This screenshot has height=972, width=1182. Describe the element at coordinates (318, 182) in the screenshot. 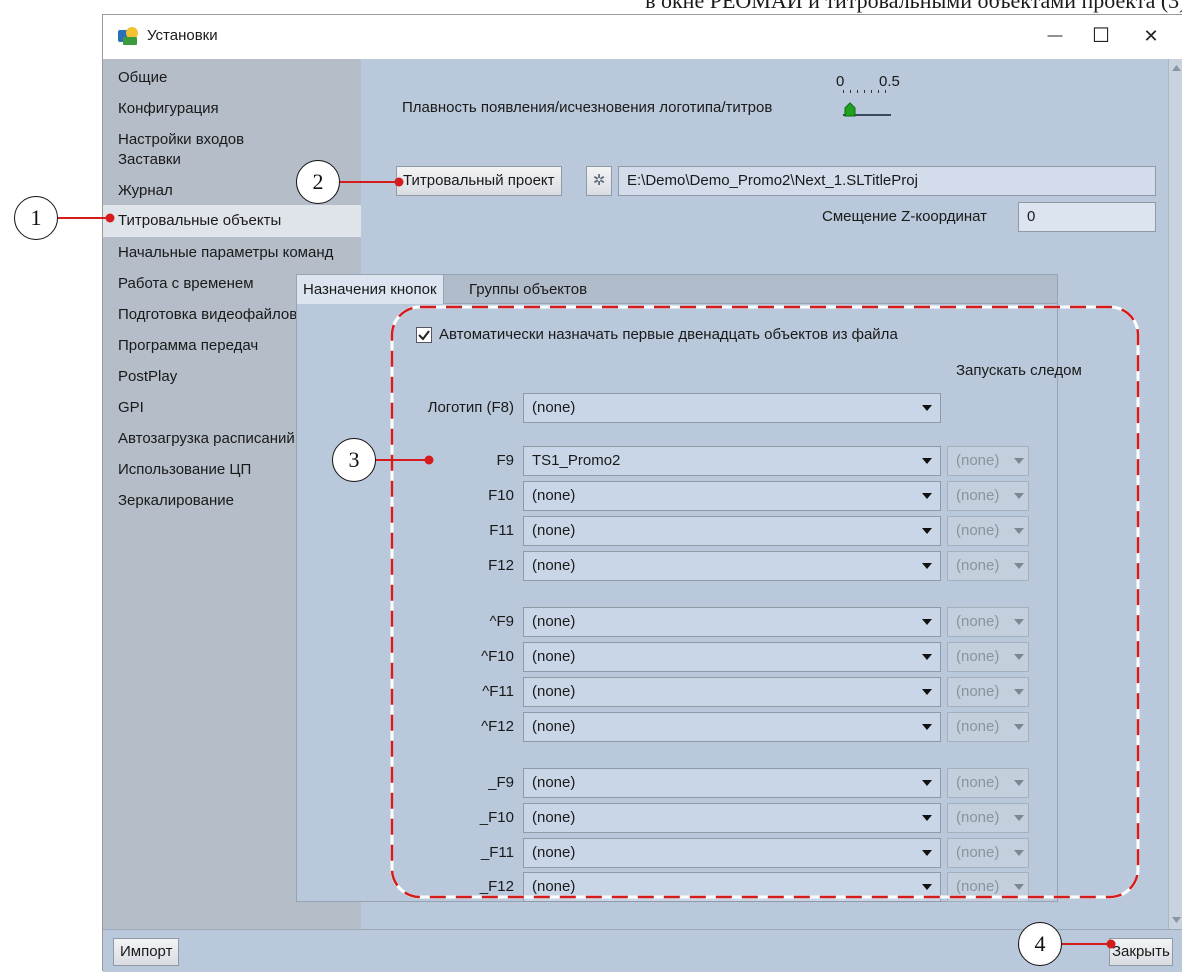

I see `callout-2: 2` at that location.